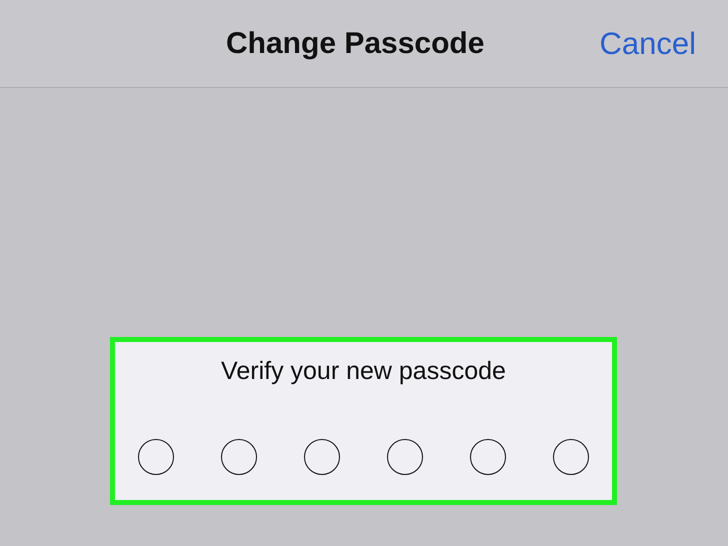 This screenshot has height=546, width=728. I want to click on passcode-prompt: Verify your new passcode, so click(363, 371).